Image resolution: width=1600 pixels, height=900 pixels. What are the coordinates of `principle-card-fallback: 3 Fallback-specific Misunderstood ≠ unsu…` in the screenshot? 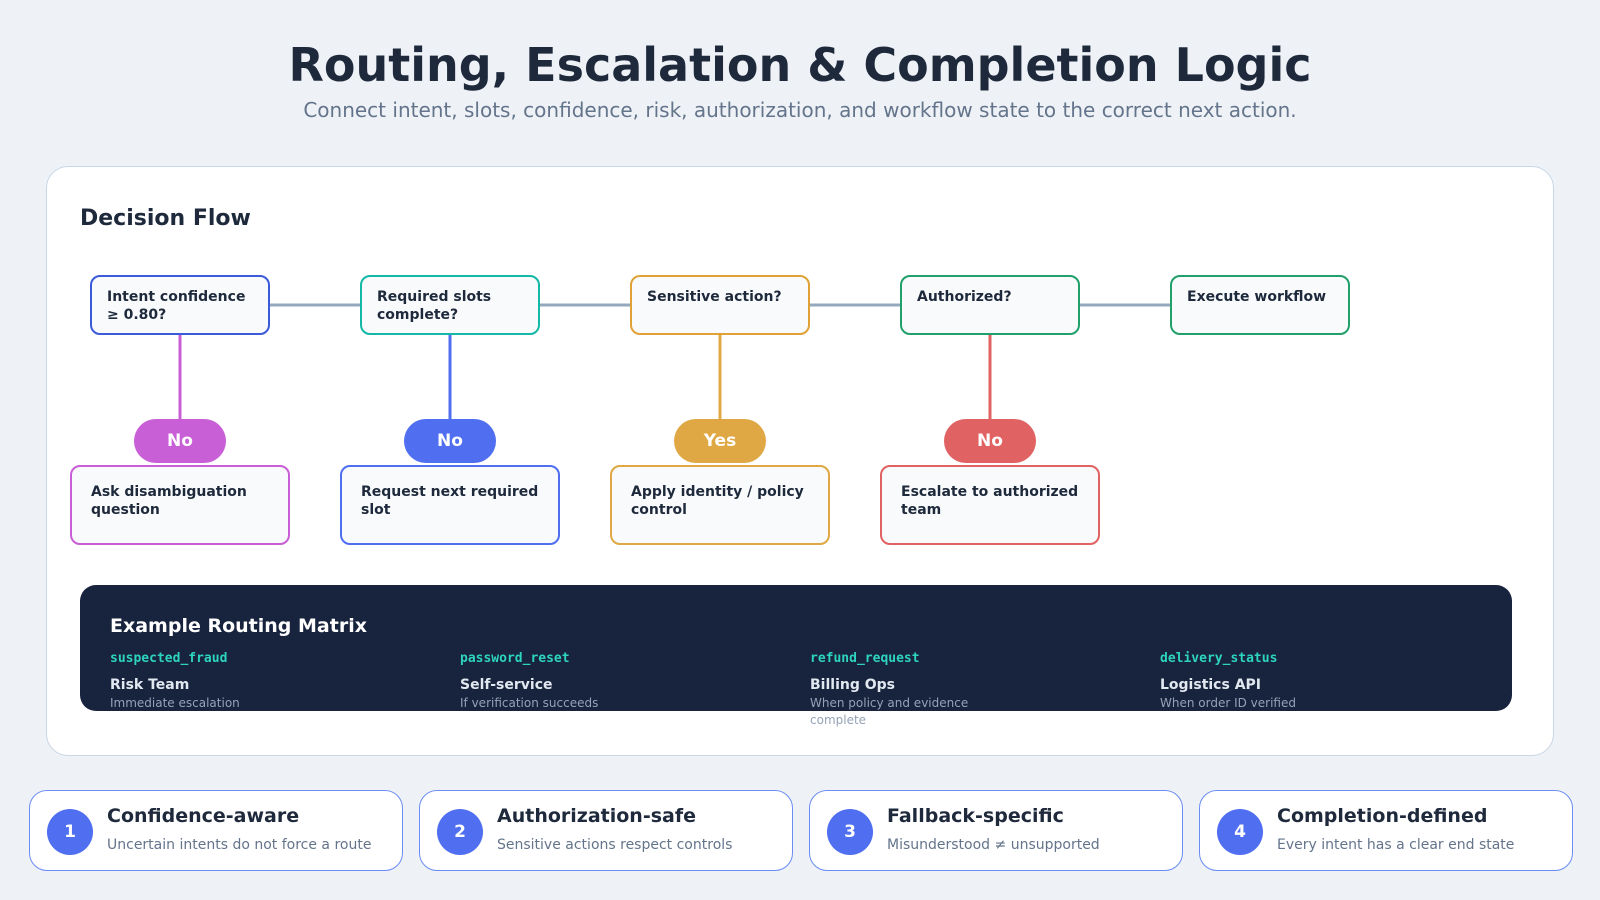 It's located at (996, 830).